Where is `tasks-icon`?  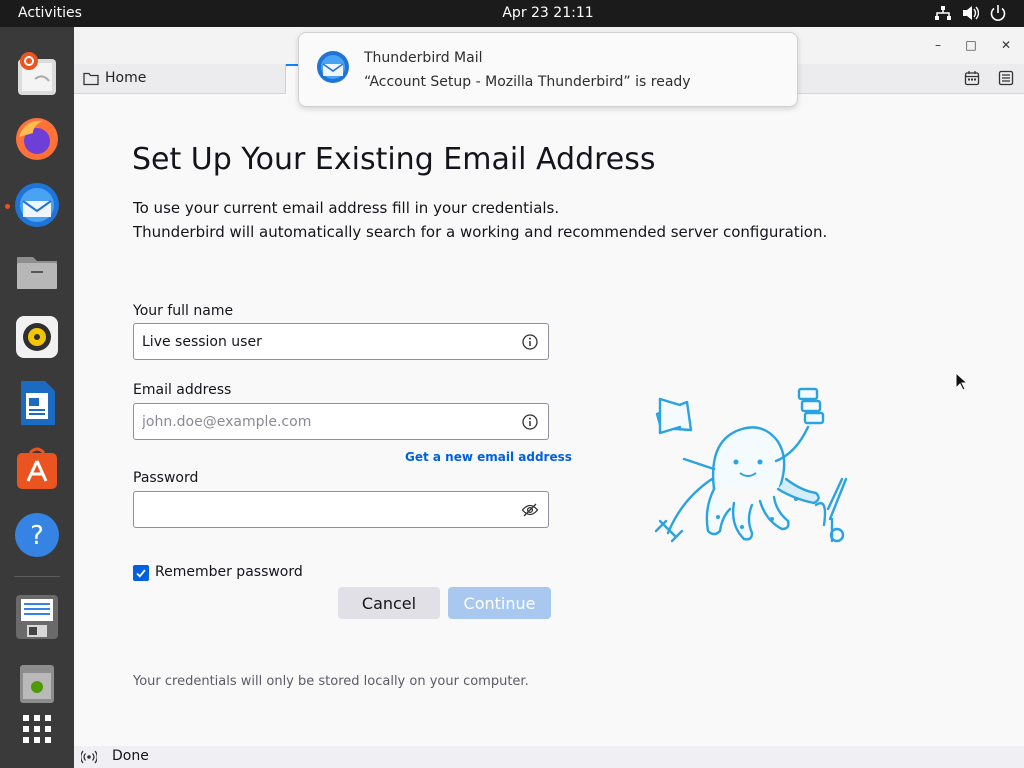 tasks-icon is located at coordinates (1006, 78).